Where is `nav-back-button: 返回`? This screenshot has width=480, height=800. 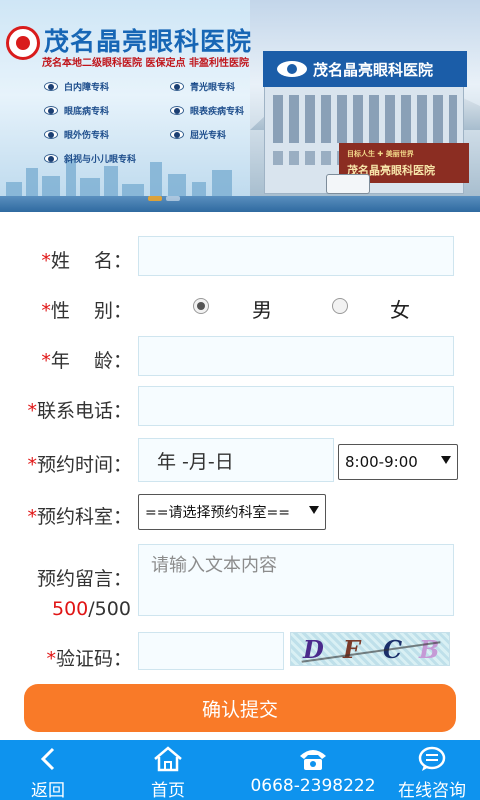 nav-back-button: 返回 is located at coordinates (48, 770).